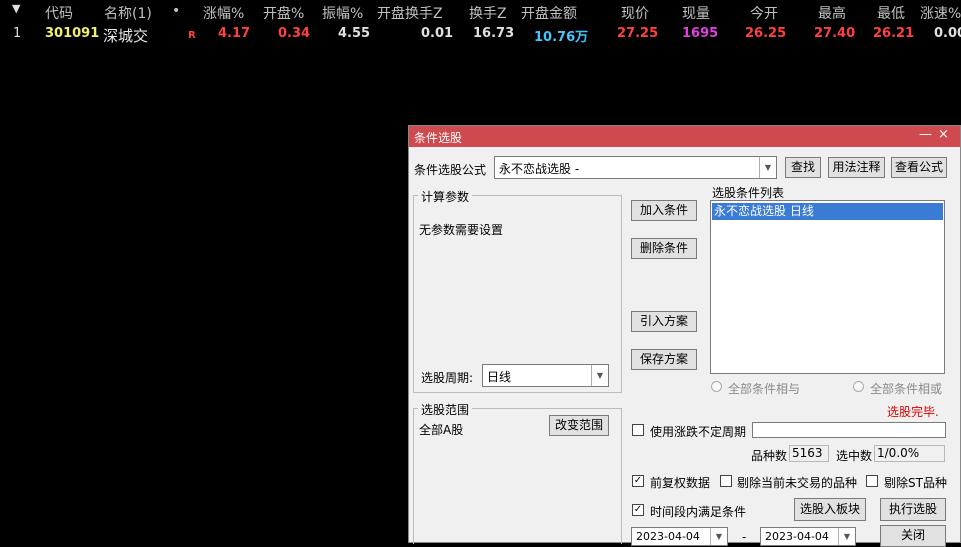 This screenshot has height=547, width=961. I want to click on date-from-value: 2023-04-04, so click(668, 536).